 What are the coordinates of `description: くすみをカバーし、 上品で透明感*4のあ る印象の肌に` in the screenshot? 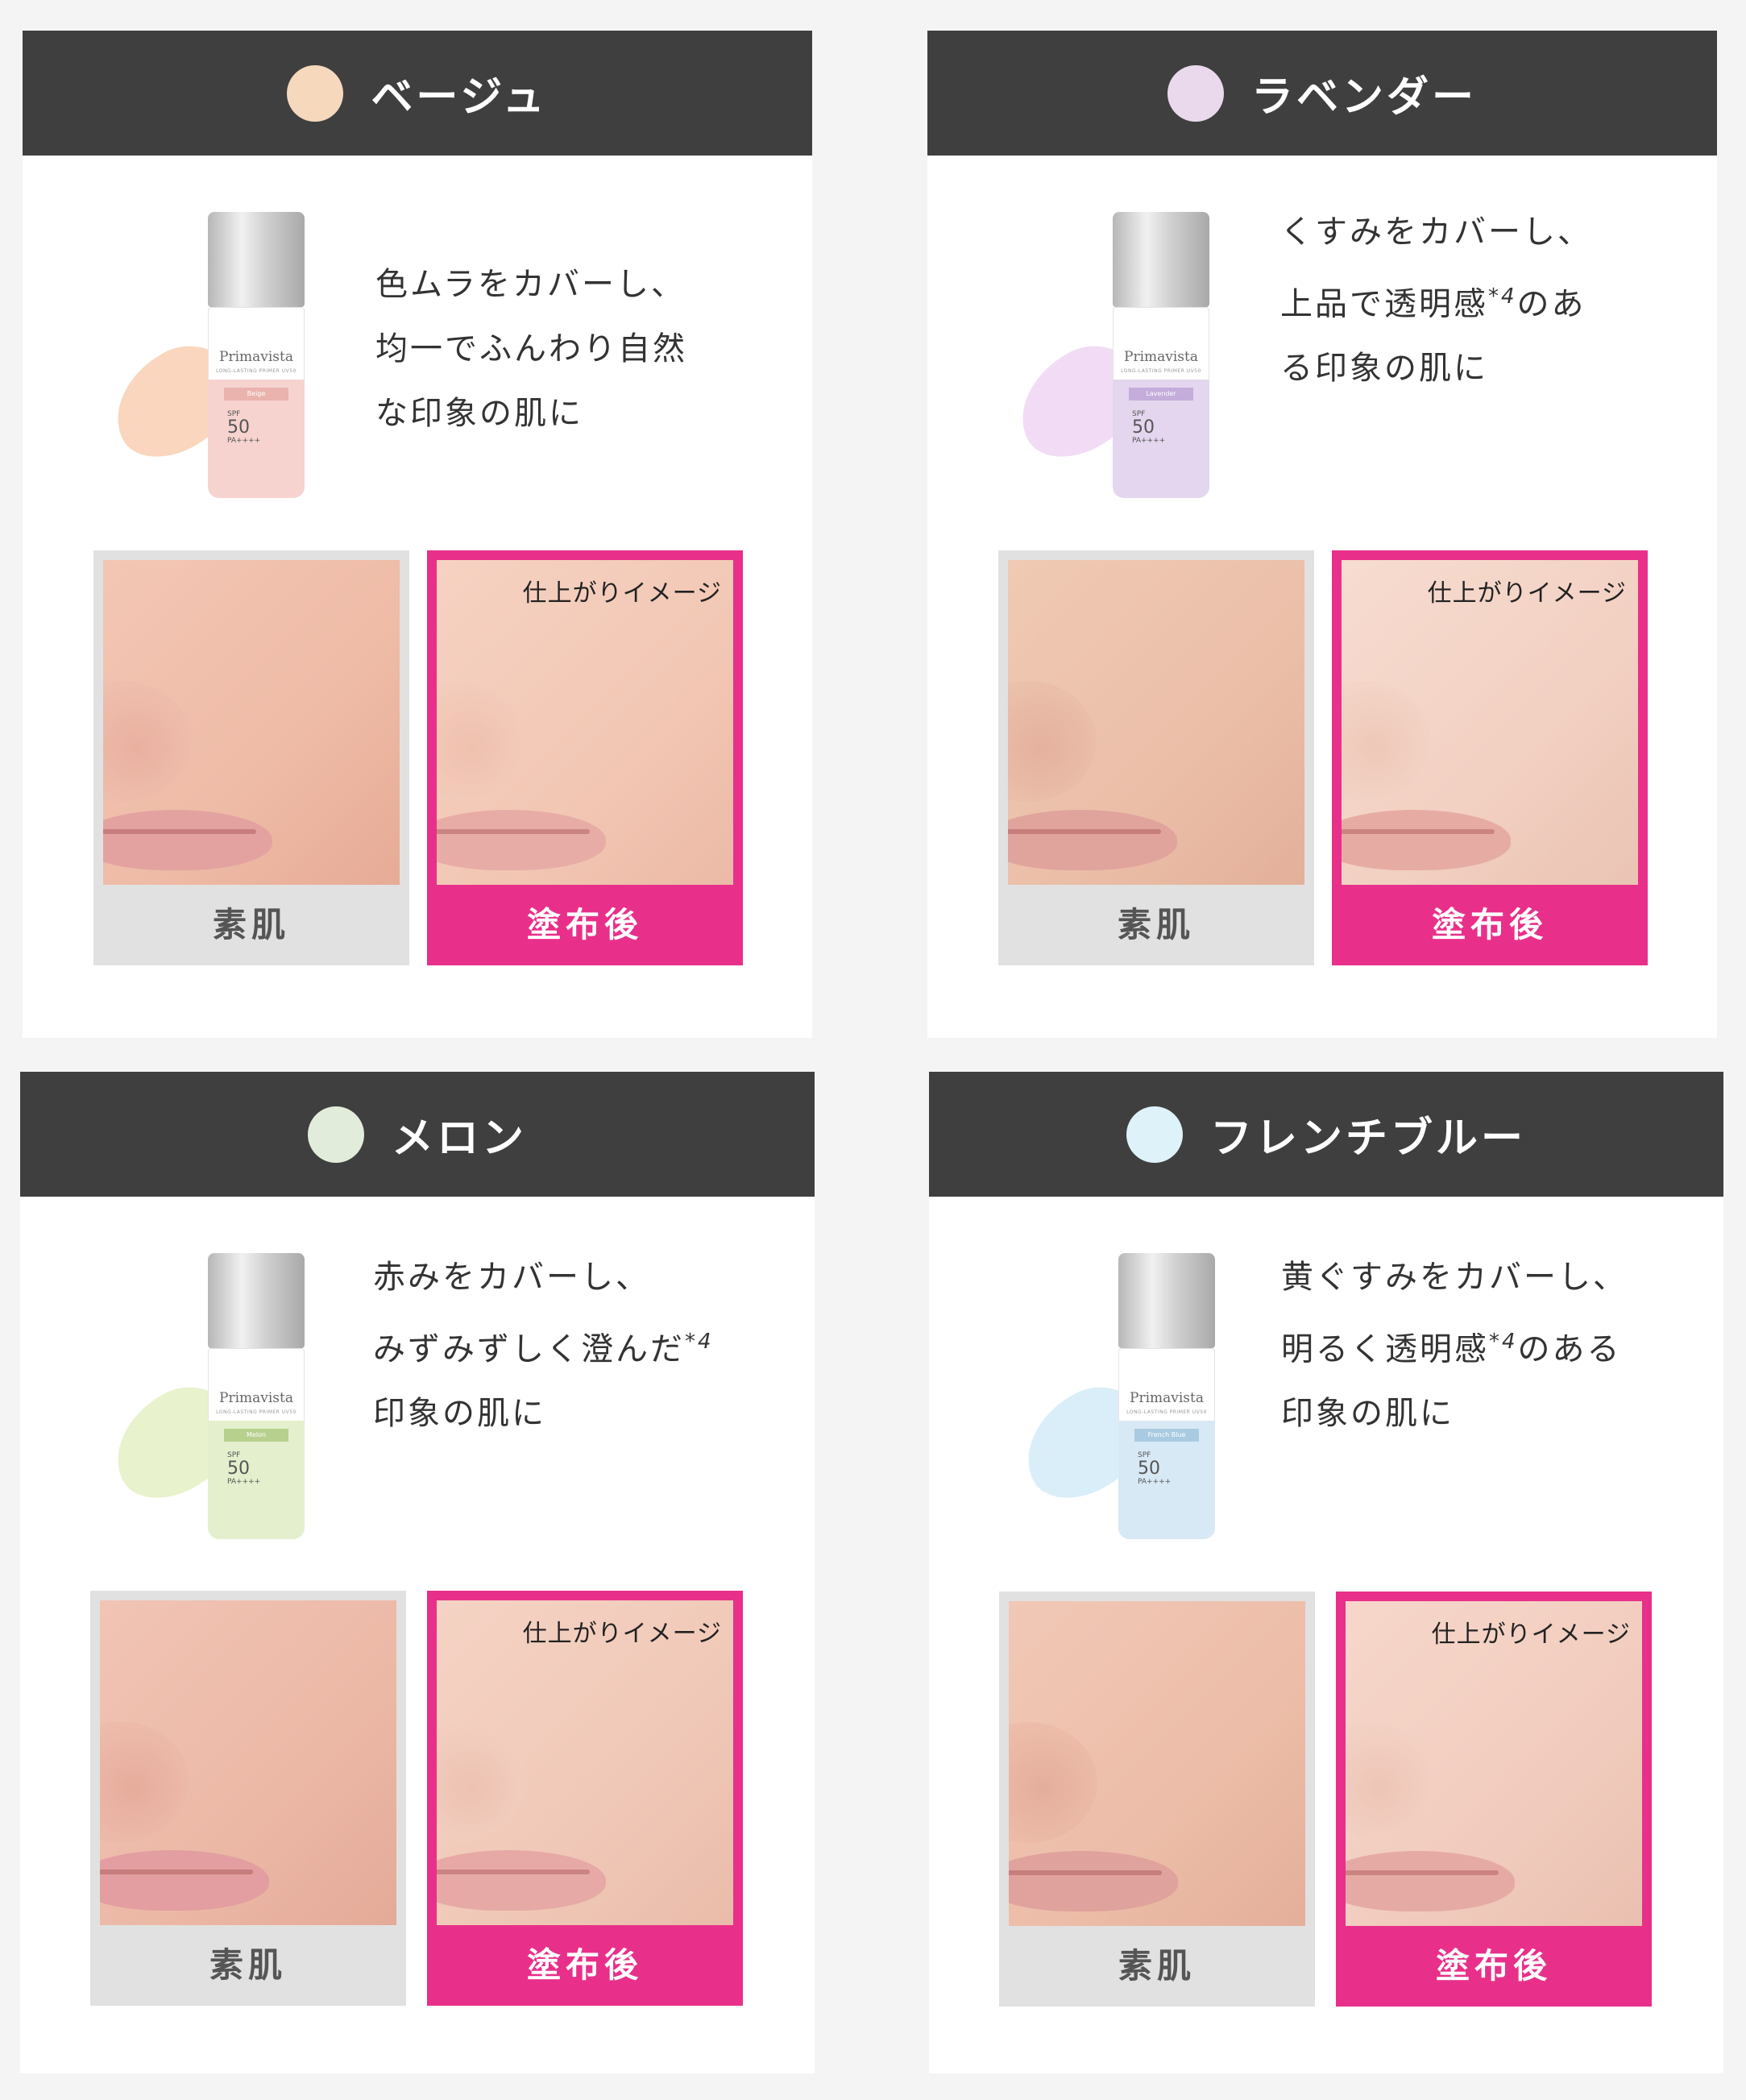 It's located at (1436, 301).